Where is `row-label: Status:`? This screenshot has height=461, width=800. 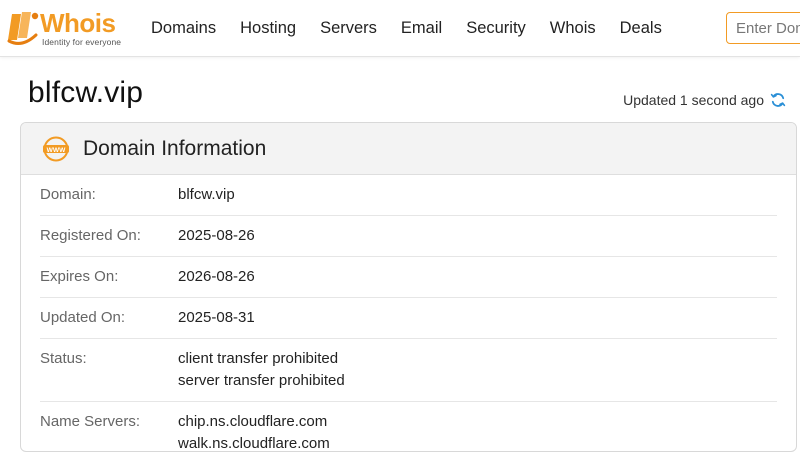 row-label: Status: is located at coordinates (63, 358).